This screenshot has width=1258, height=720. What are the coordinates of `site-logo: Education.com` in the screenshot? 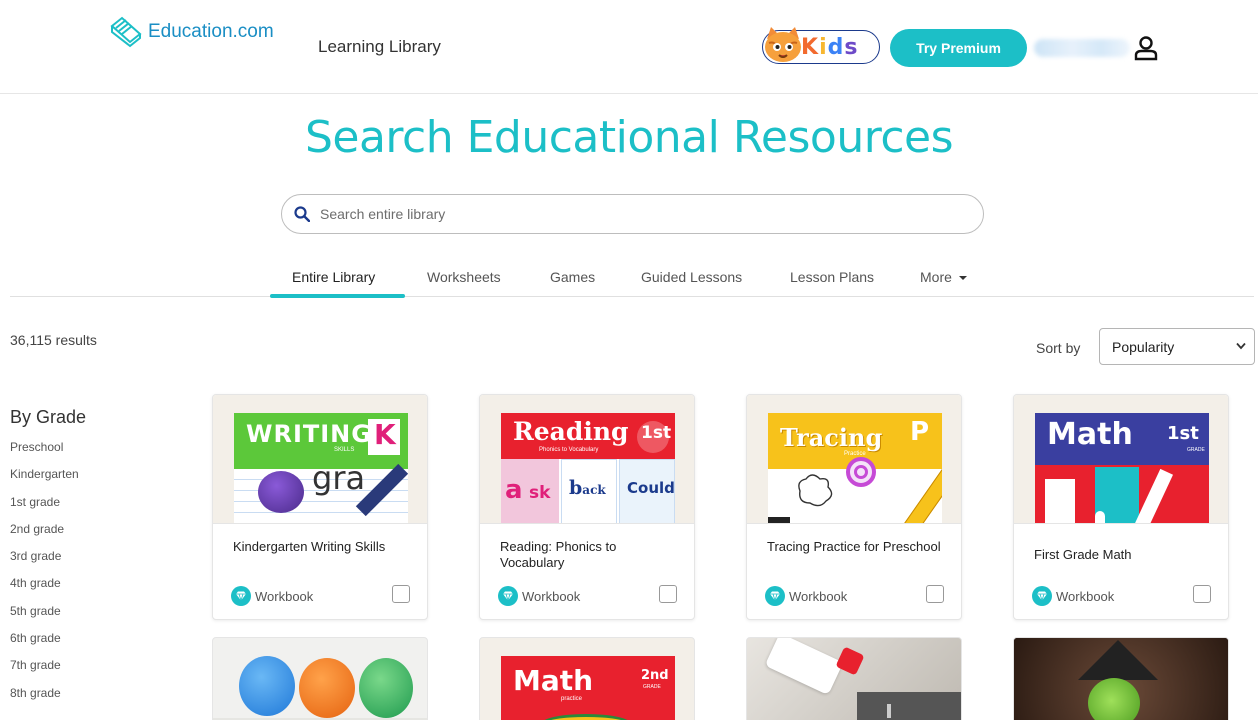 It's located at (191, 32).